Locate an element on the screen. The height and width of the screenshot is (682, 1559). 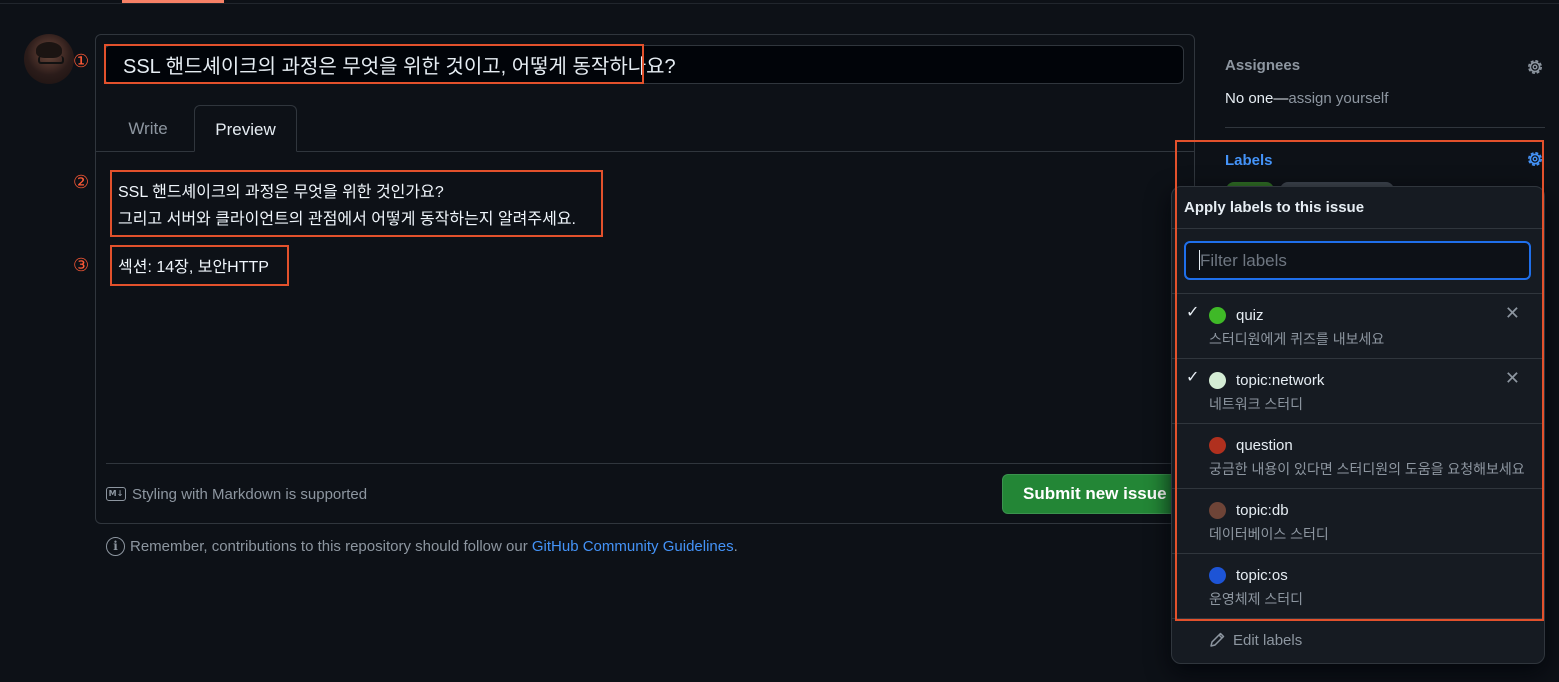
info-icon: i is located at coordinates (115, 546).